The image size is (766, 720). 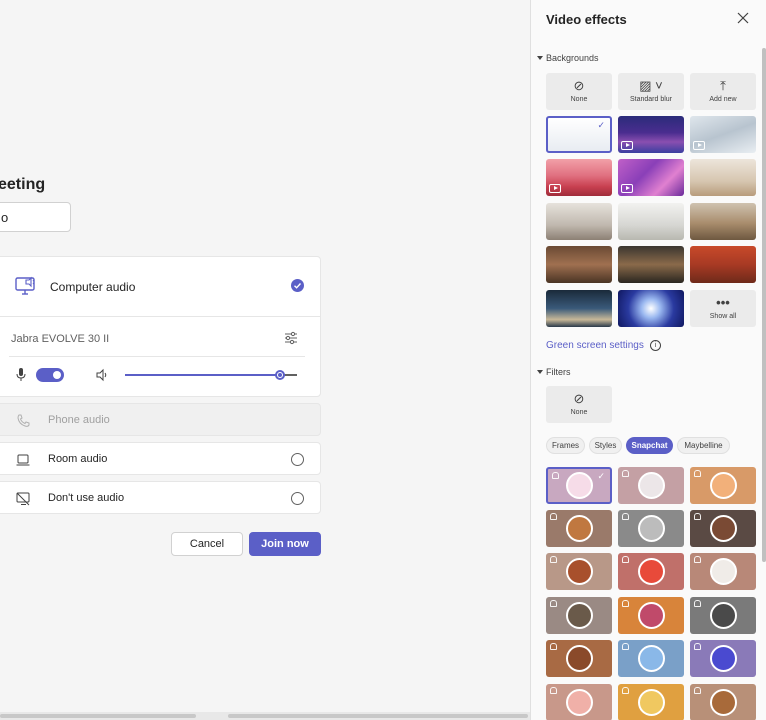 I want to click on filter-tile: ✓, so click(x=579, y=485).